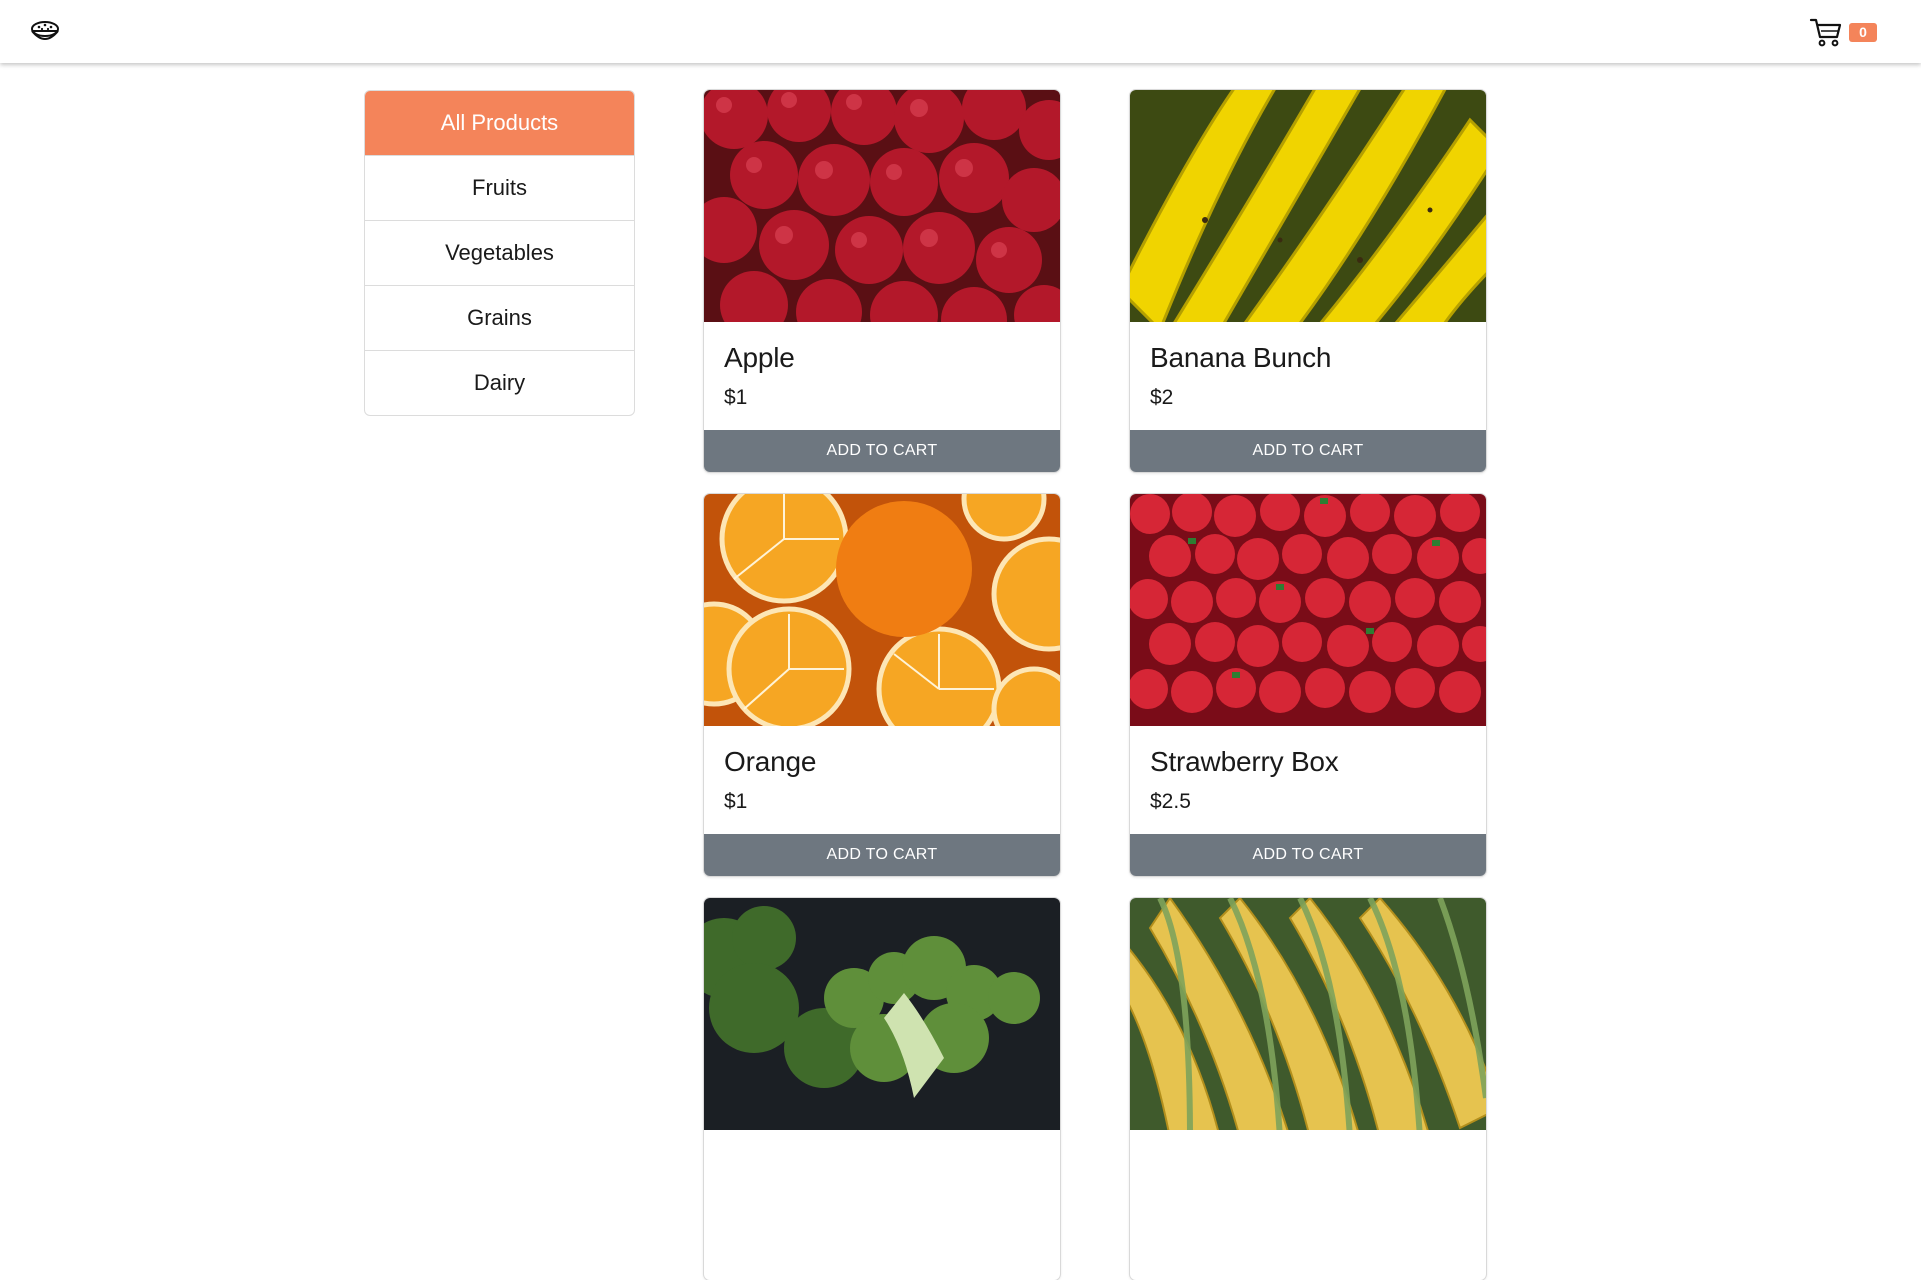 The image size is (1921, 1280). What do you see at coordinates (1825, 32) in the screenshot?
I see `shopping-cart-icon` at bounding box center [1825, 32].